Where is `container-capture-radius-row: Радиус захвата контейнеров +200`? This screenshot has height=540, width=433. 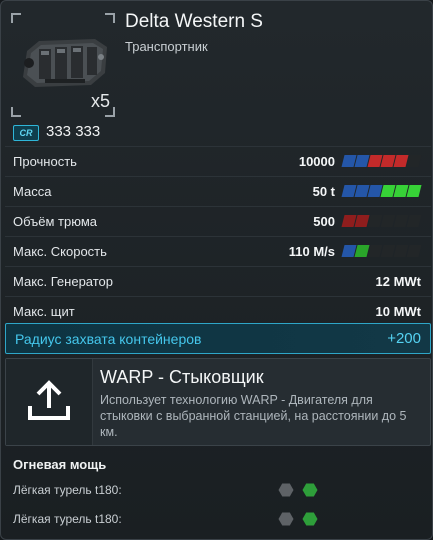
container-capture-radius-row: Радиус захвата контейнеров +200 is located at coordinates (218, 338).